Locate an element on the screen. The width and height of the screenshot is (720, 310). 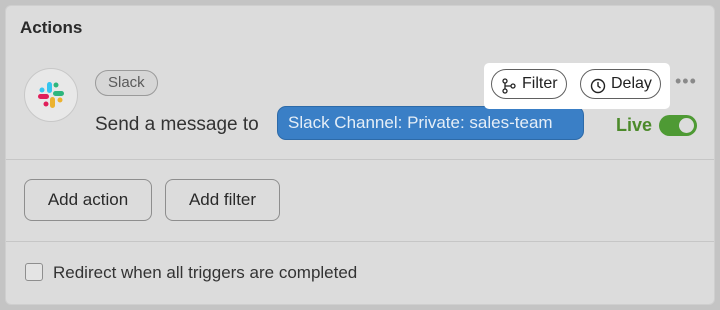
branch-icon is located at coordinates (509, 90).